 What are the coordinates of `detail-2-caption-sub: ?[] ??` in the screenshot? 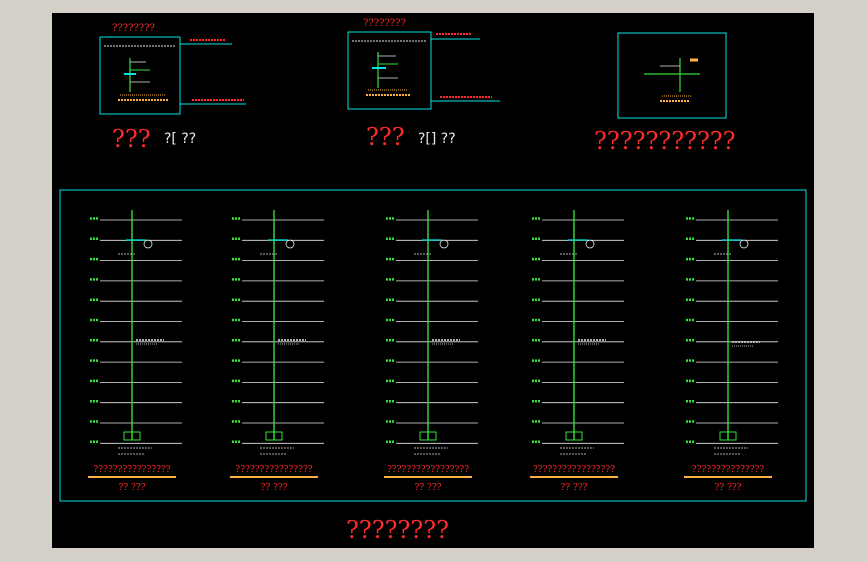 It's located at (437, 139).